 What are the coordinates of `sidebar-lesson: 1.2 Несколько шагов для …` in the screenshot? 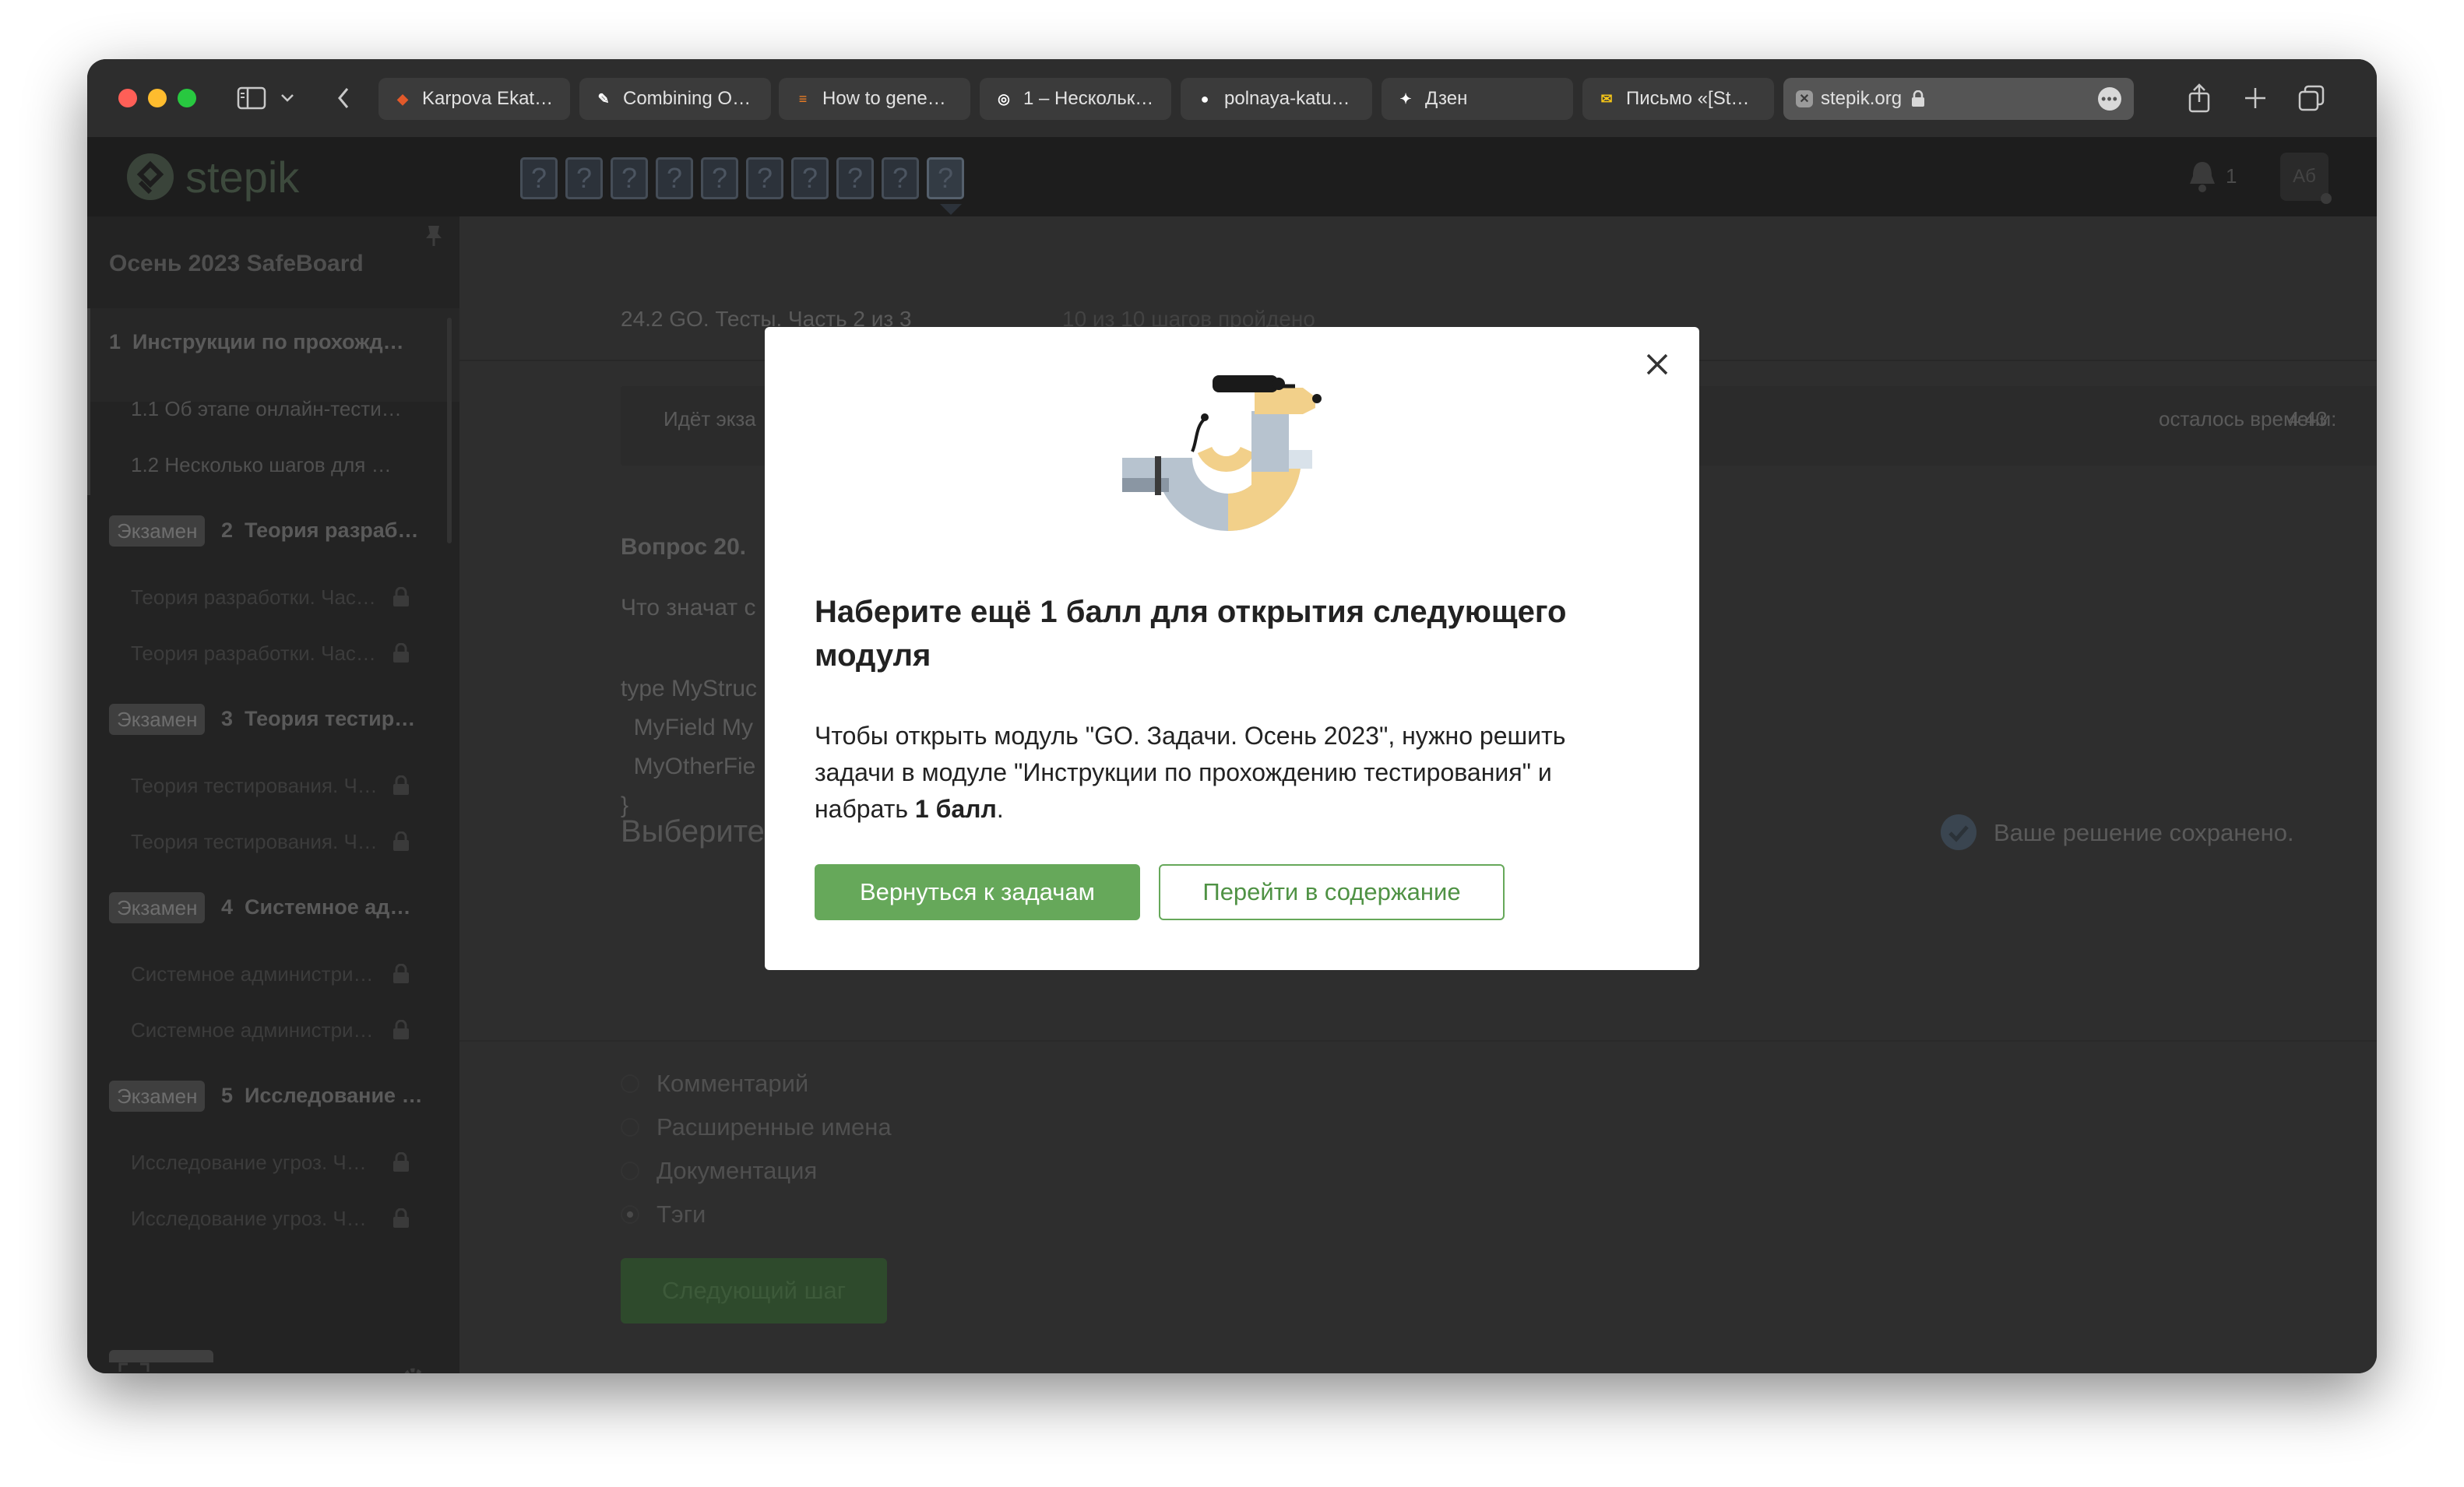 It's located at (261, 465).